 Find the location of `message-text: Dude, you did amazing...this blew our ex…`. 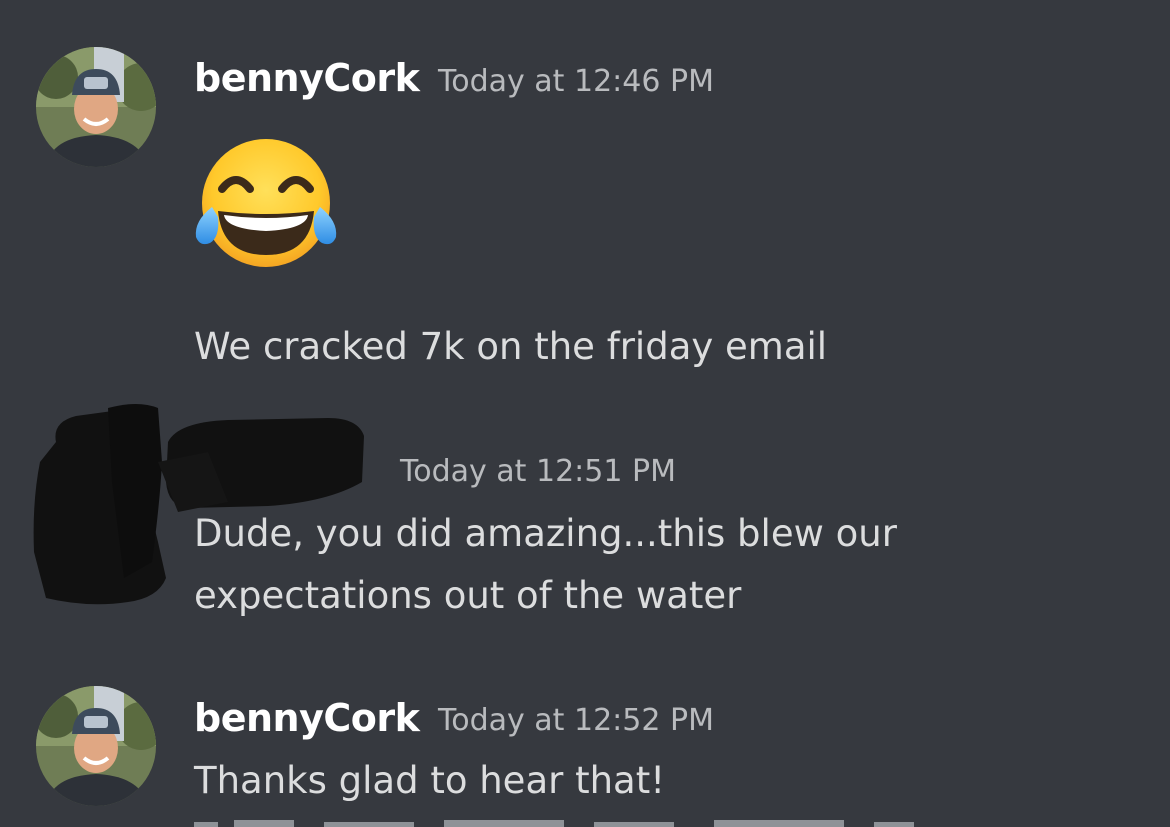

message-text: Dude, you did amazing...this blew our ex… is located at coordinates (644, 565).